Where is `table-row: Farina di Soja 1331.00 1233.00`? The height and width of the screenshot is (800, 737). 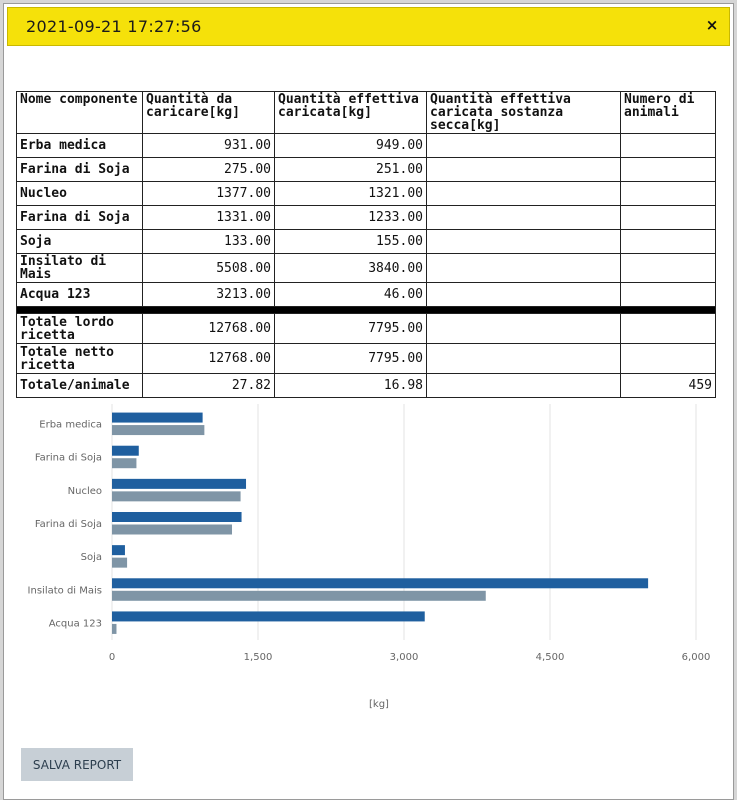
table-row: Farina di Soja 1331.00 1233.00 is located at coordinates (366, 217).